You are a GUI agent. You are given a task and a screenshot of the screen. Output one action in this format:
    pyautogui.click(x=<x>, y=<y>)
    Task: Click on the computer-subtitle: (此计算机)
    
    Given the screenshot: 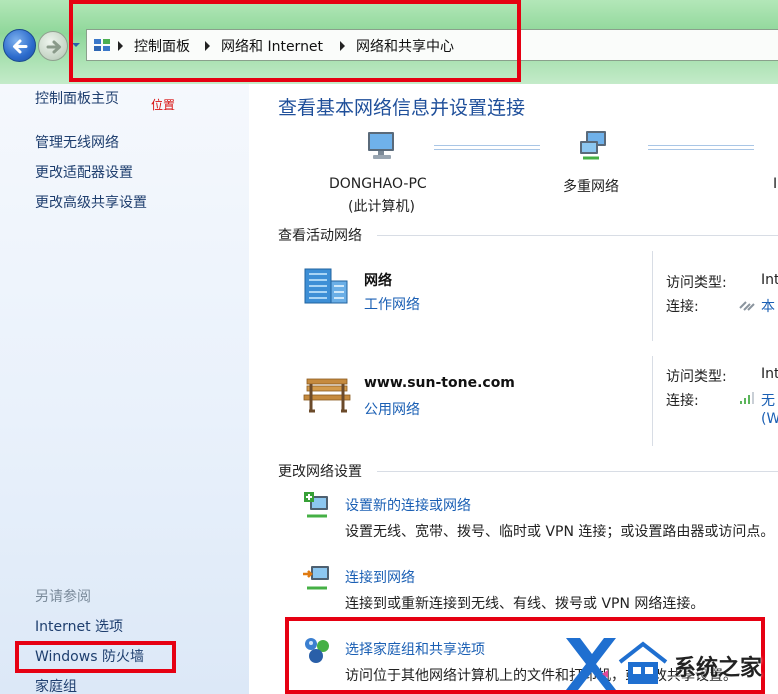 What is the action you would take?
    pyautogui.click(x=381, y=207)
    